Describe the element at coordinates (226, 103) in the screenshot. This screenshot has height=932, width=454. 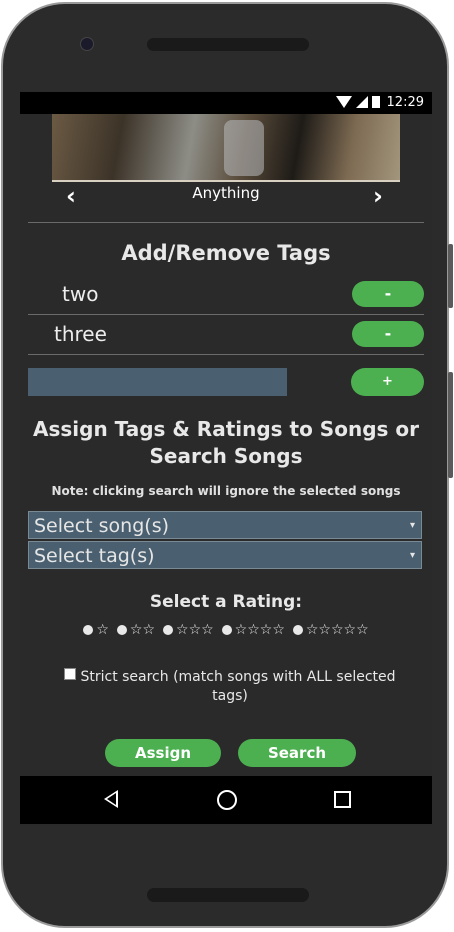
I see `status-bar: 12:29` at that location.